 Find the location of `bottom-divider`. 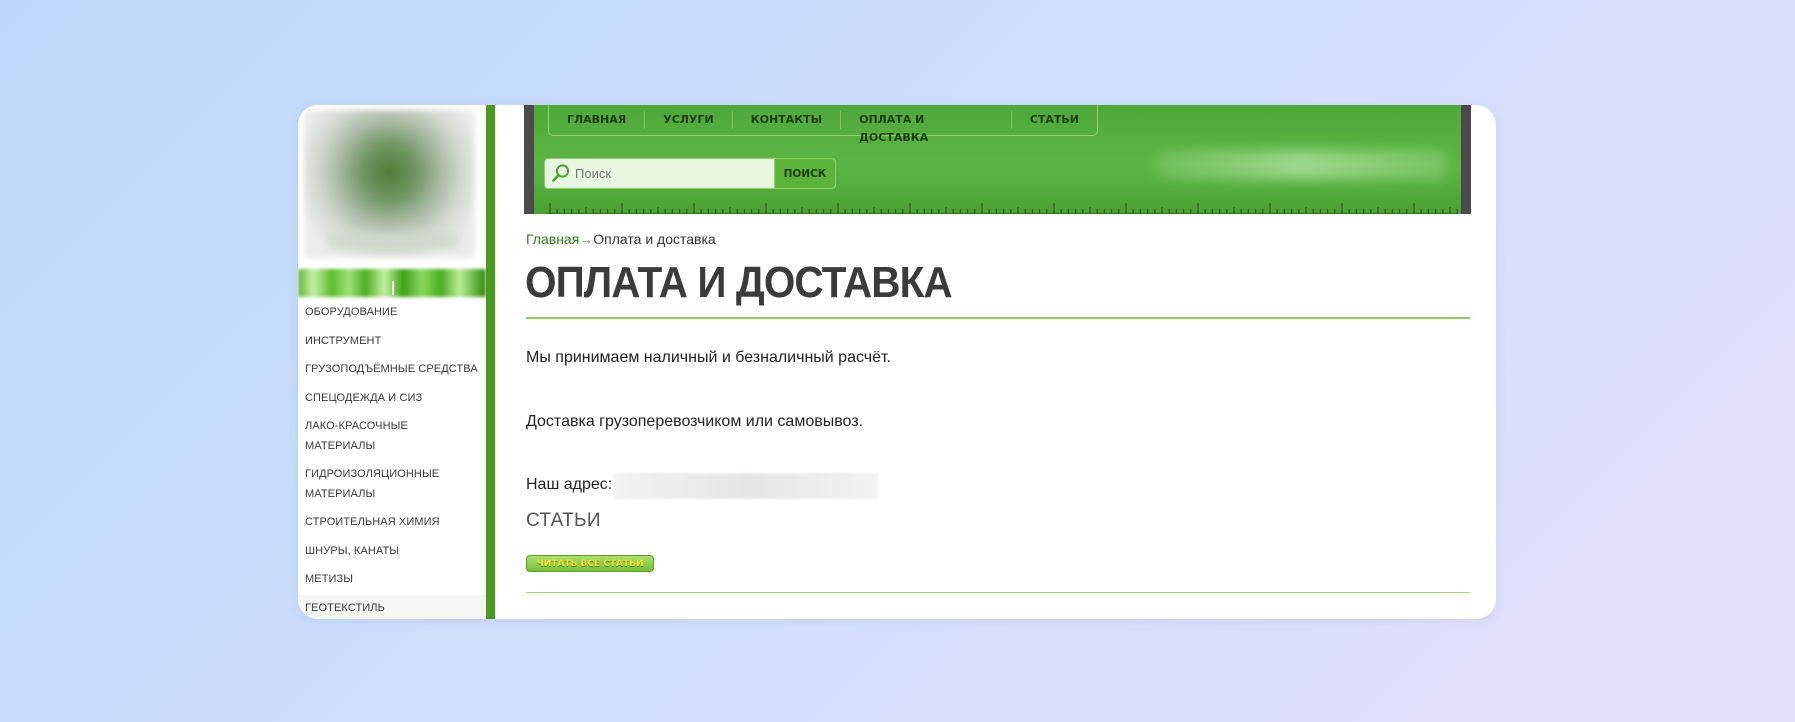

bottom-divider is located at coordinates (998, 592).